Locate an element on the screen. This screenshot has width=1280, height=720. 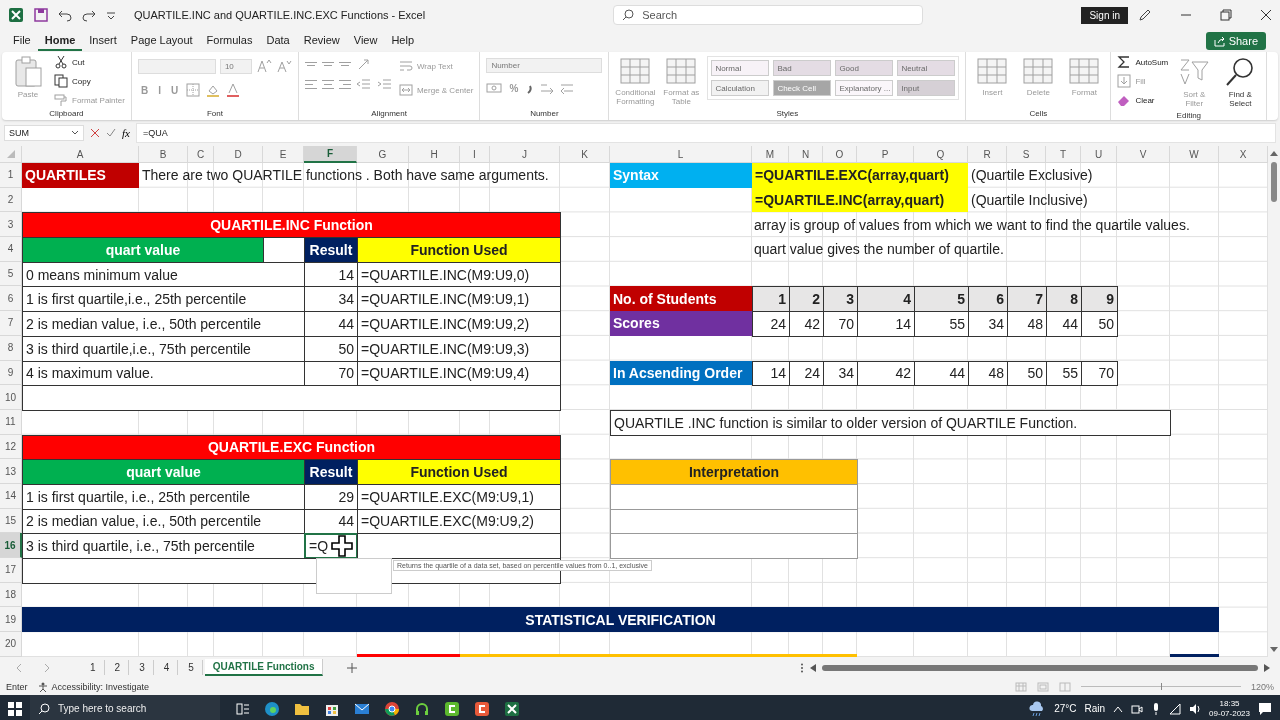
sign-in-button: Sign in is located at coordinates (1104, 15).